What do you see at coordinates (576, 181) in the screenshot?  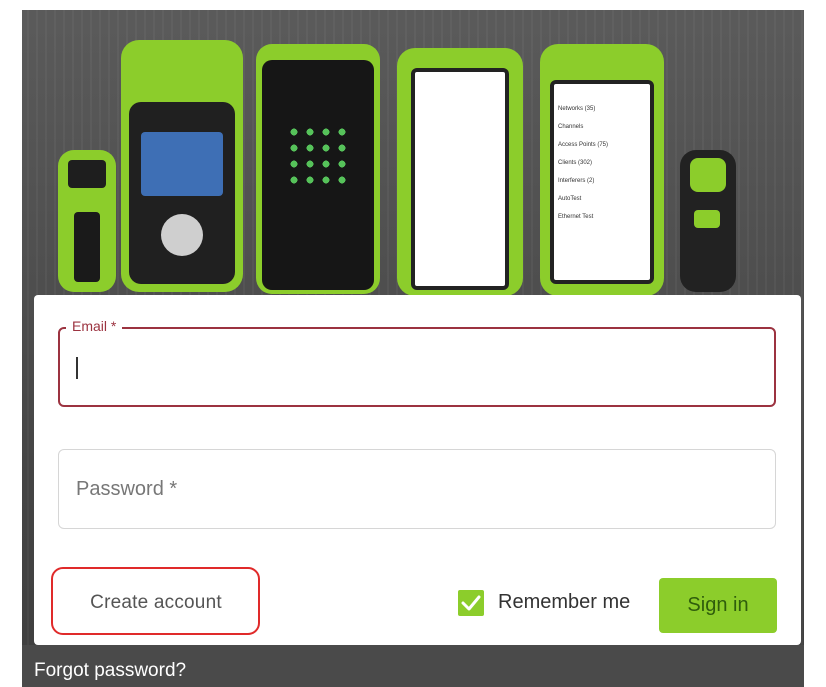 I see `device-menu-item: Interferers (2)` at bounding box center [576, 181].